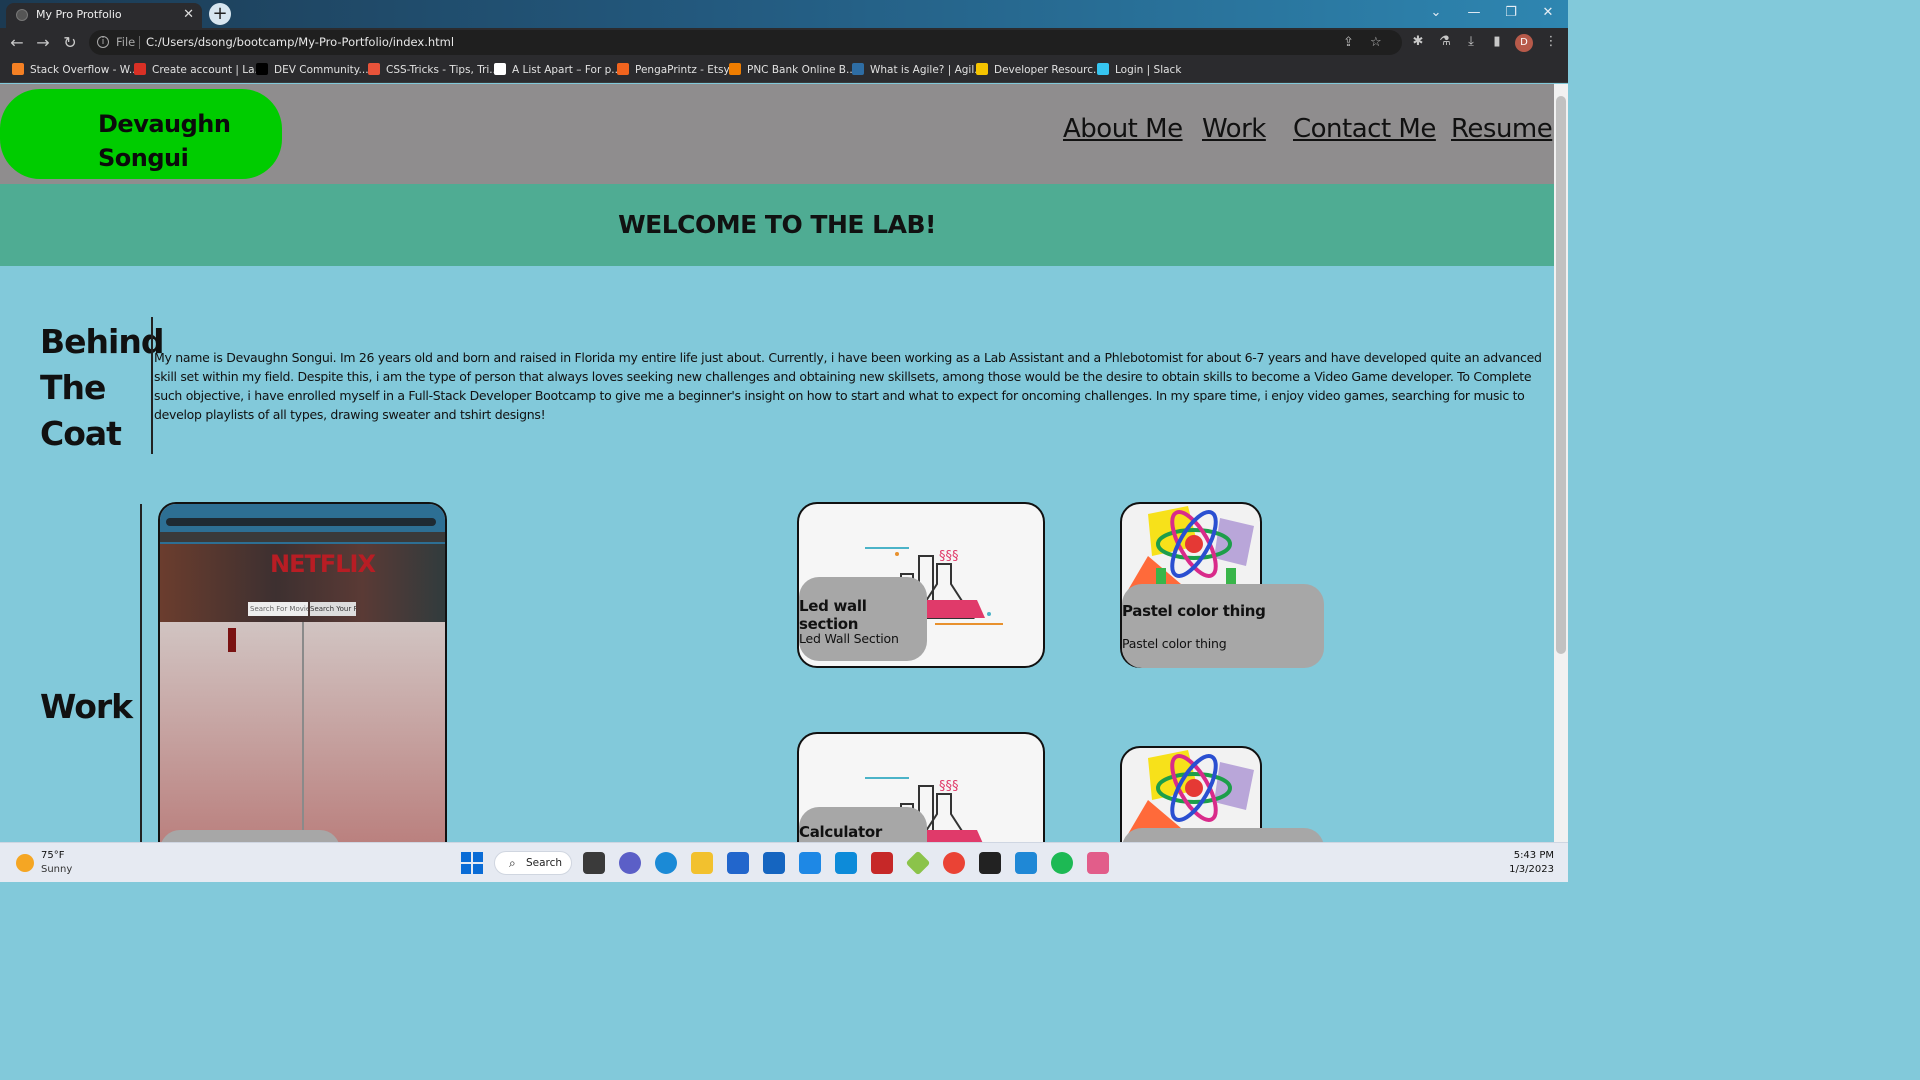  I want to click on close-window-button: ✕, so click(1548, 13).